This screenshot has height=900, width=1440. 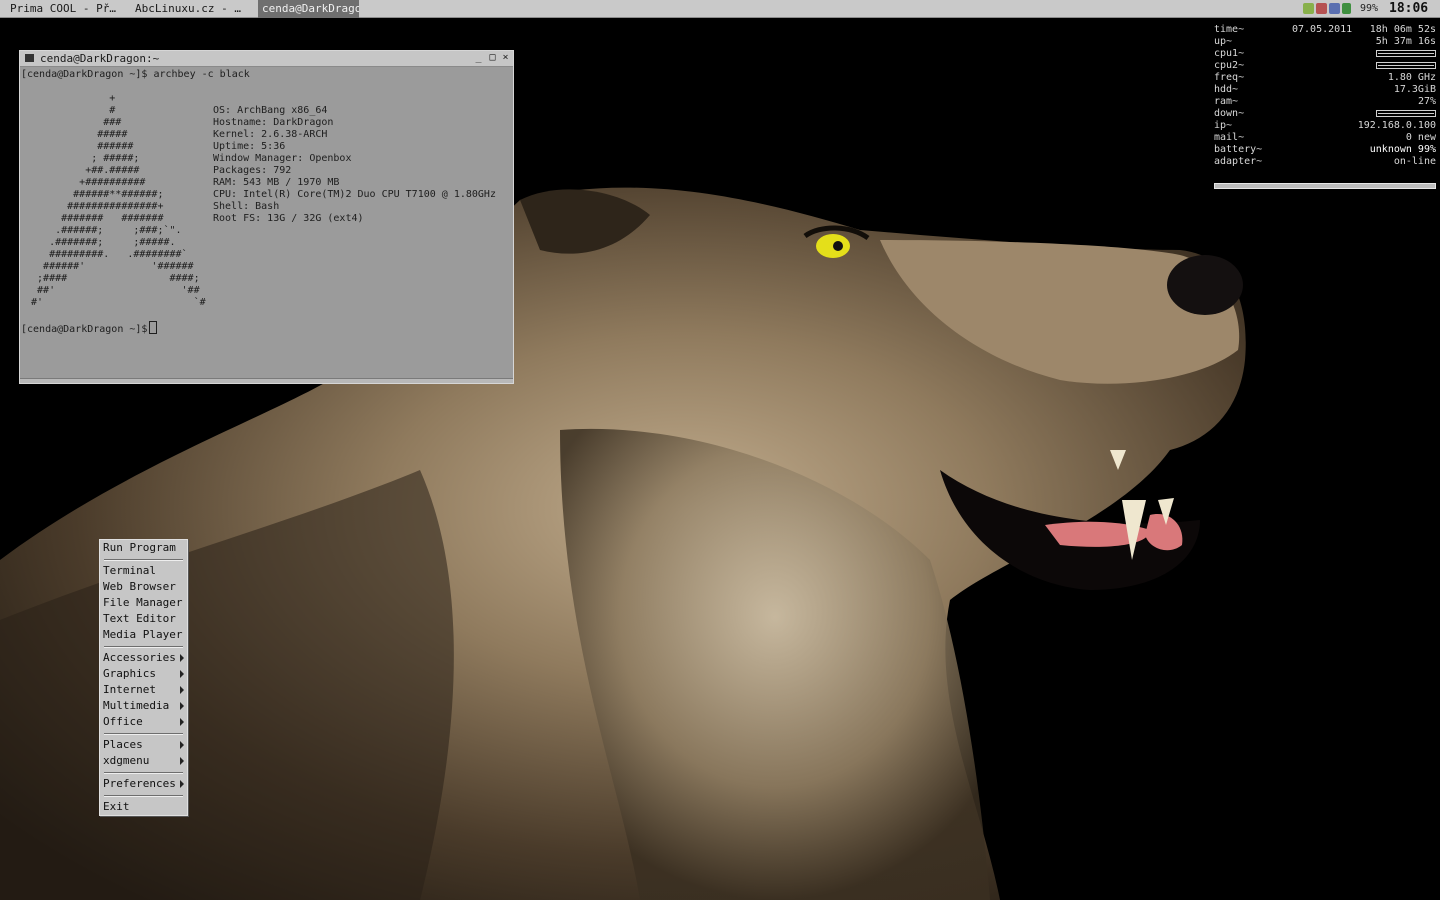 I want to click on conky-row: mail~ 0 new, so click(x=1325, y=138).